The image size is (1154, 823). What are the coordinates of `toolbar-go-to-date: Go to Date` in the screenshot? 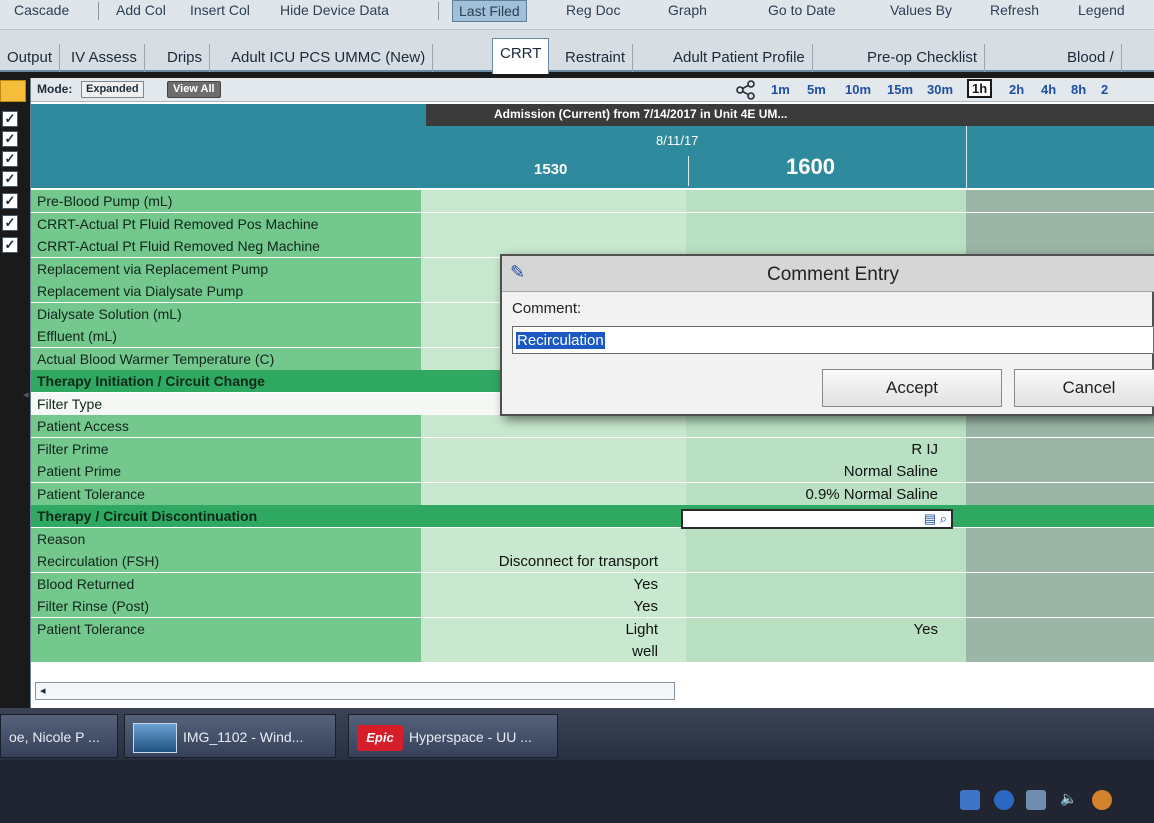 It's located at (802, 10).